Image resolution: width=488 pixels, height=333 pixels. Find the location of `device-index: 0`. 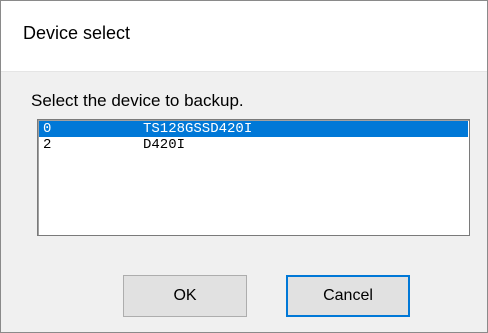

device-index: 0 is located at coordinates (47, 129).